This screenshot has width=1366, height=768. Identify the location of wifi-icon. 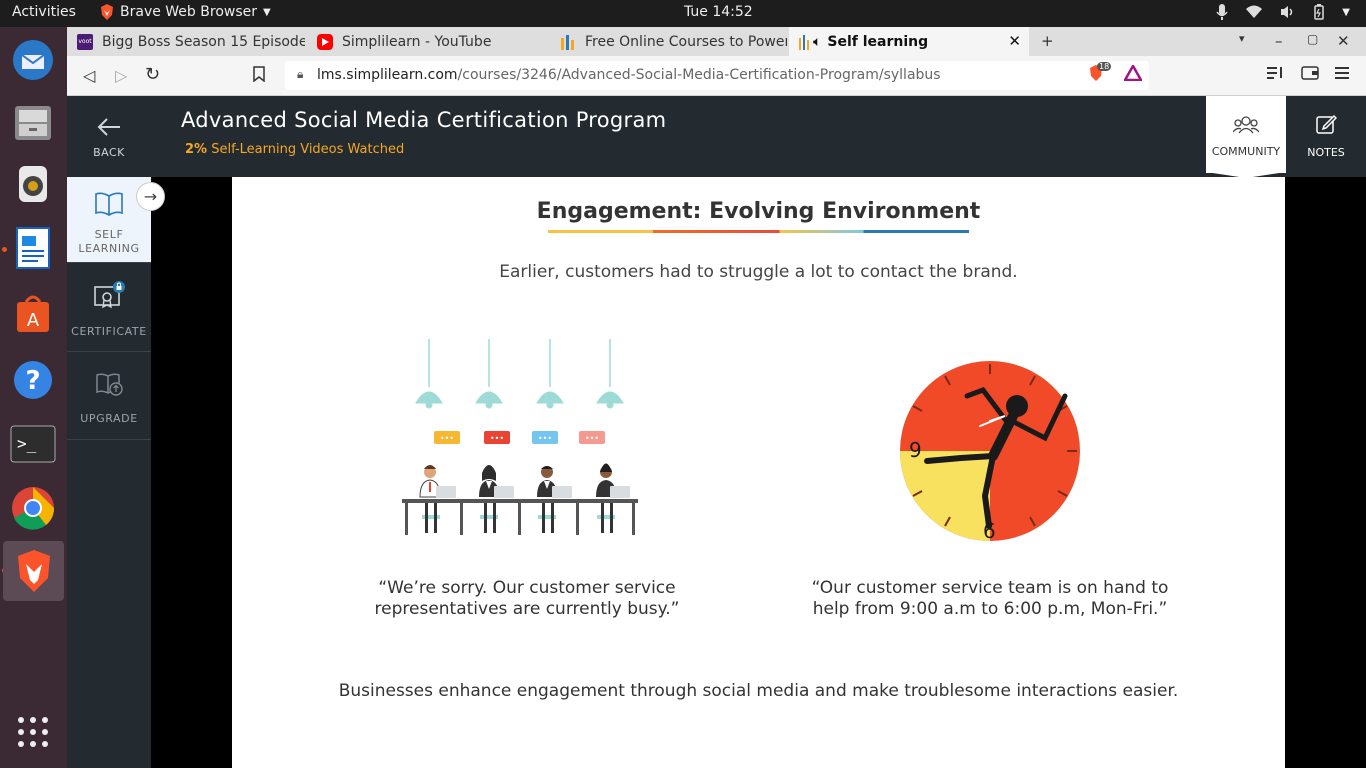
(1254, 12).